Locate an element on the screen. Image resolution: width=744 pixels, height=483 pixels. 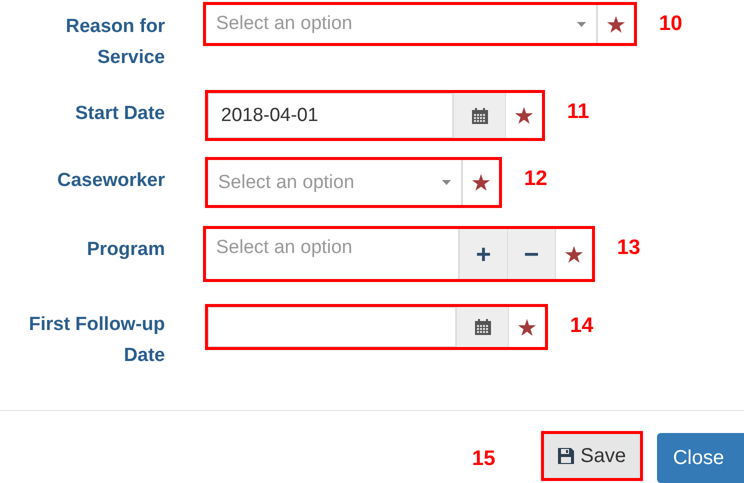
callout-number: 10 is located at coordinates (670, 24).